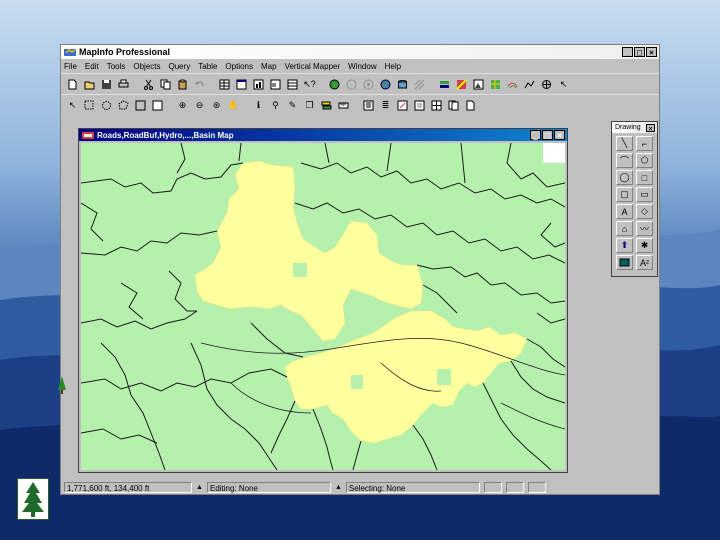 The height and width of the screenshot is (540, 720). I want to click on new-browser-button, so click(224, 84).